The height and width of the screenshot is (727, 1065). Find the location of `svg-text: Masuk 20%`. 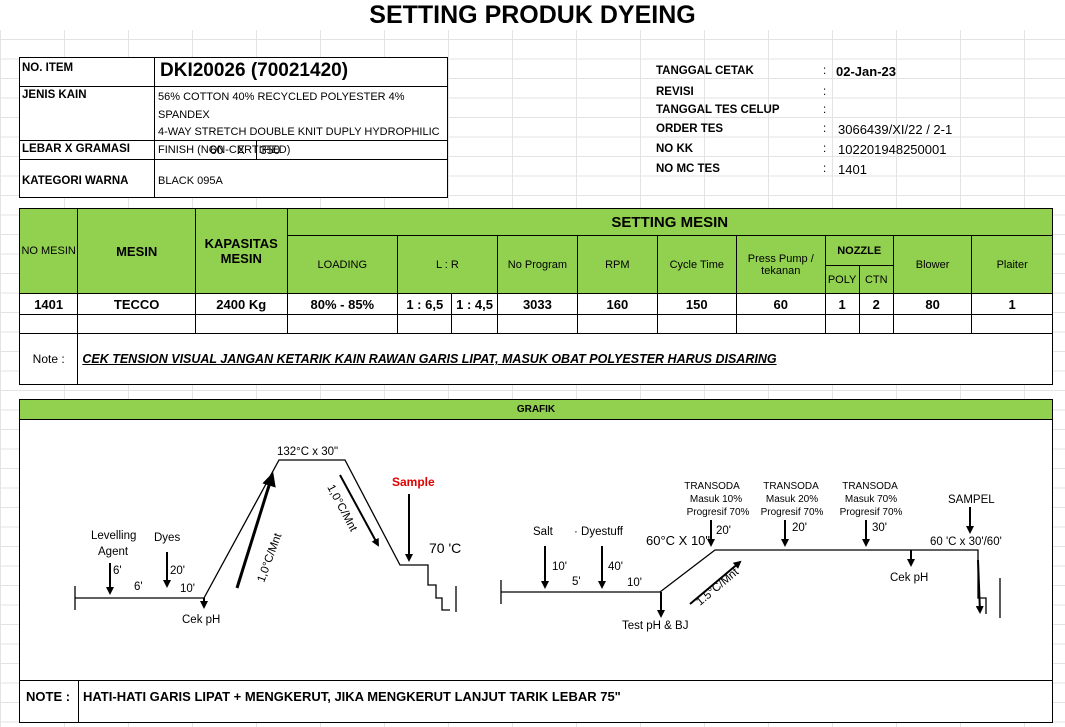

svg-text: Masuk 20% is located at coordinates (792, 499).